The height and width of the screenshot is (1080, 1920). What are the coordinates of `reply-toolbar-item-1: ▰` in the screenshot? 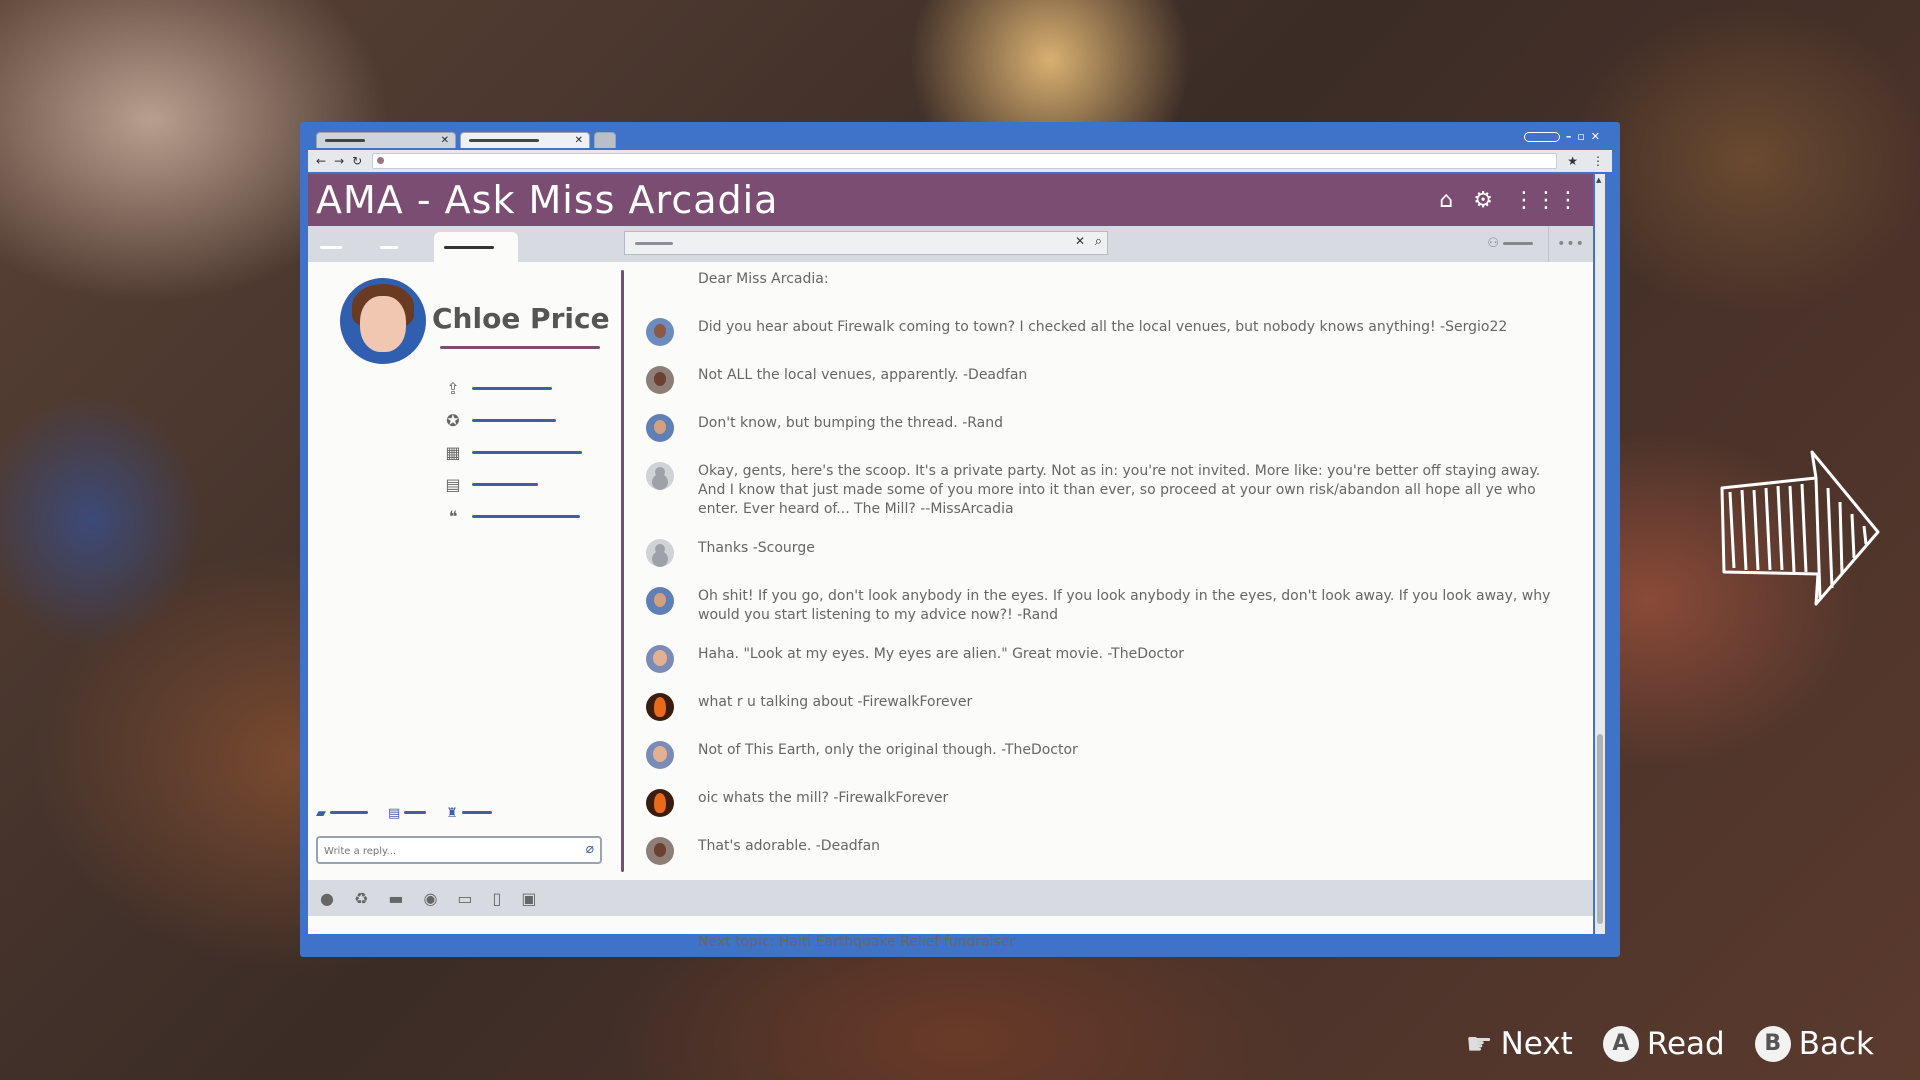 It's located at (342, 811).